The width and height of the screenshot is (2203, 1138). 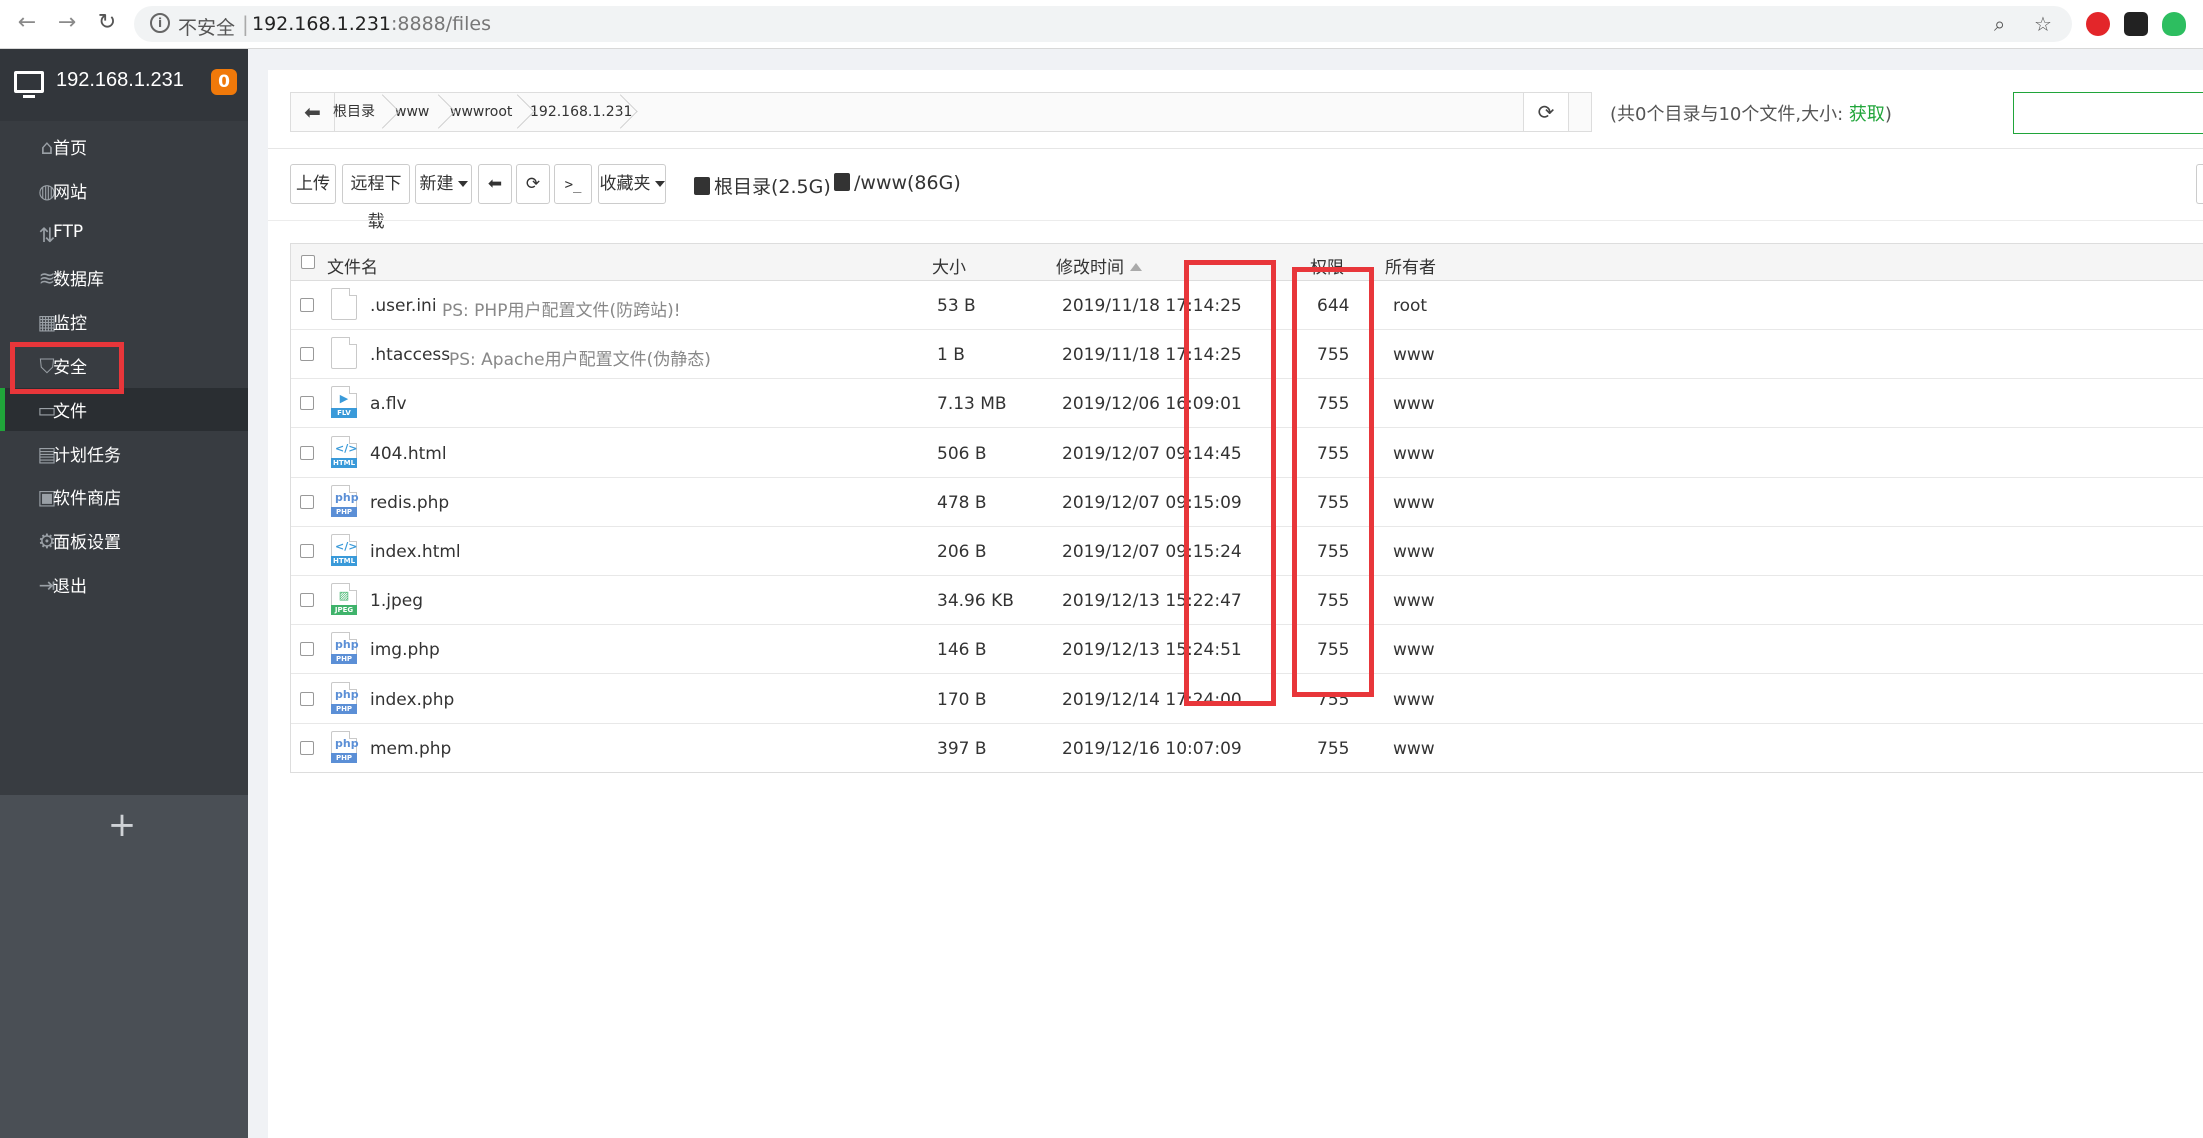 I want to click on file-name: .htaccess, so click(x=410, y=355).